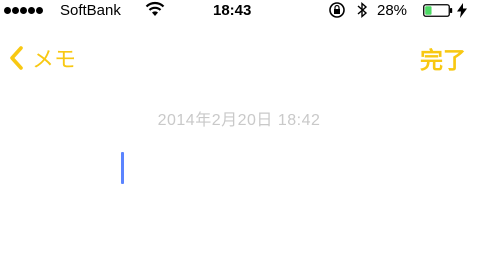  I want to click on carrier-name: SoftBank, so click(90, 10).